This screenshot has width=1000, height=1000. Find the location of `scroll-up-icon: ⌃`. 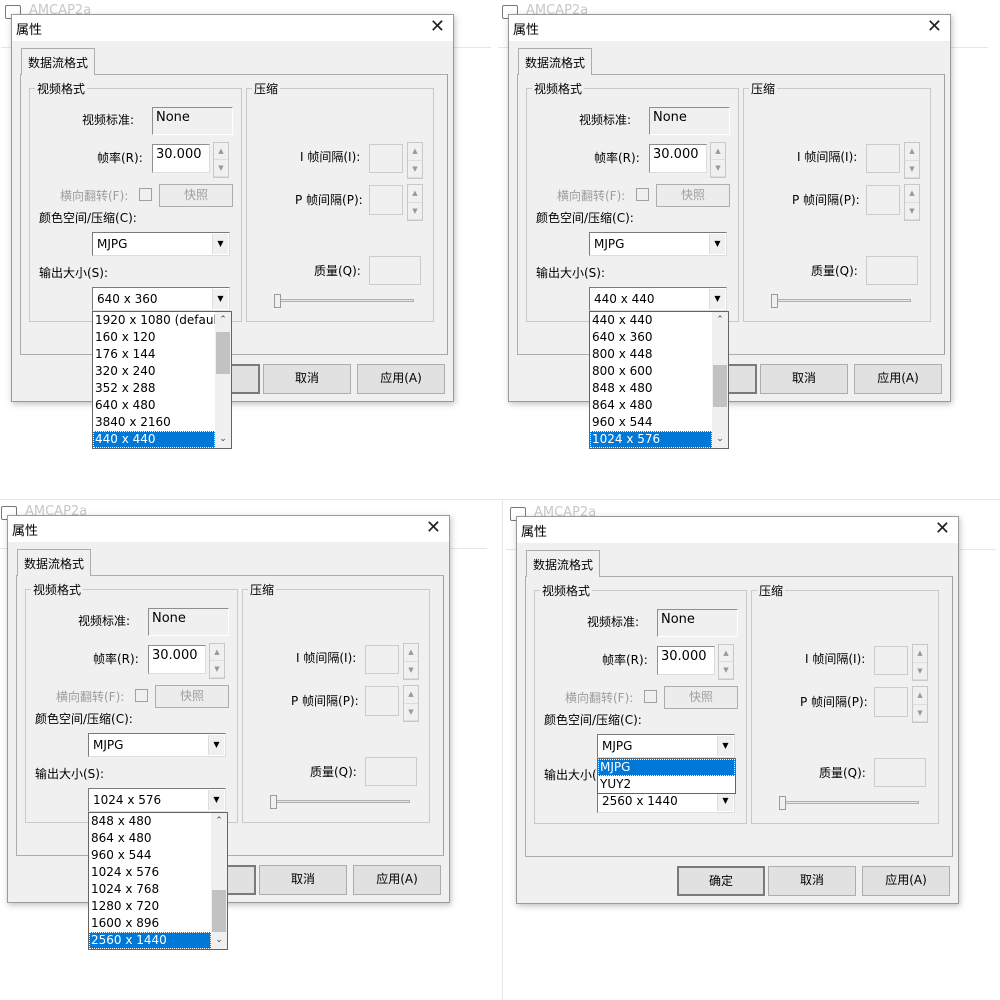

scroll-up-icon: ⌃ is located at coordinates (219, 821).